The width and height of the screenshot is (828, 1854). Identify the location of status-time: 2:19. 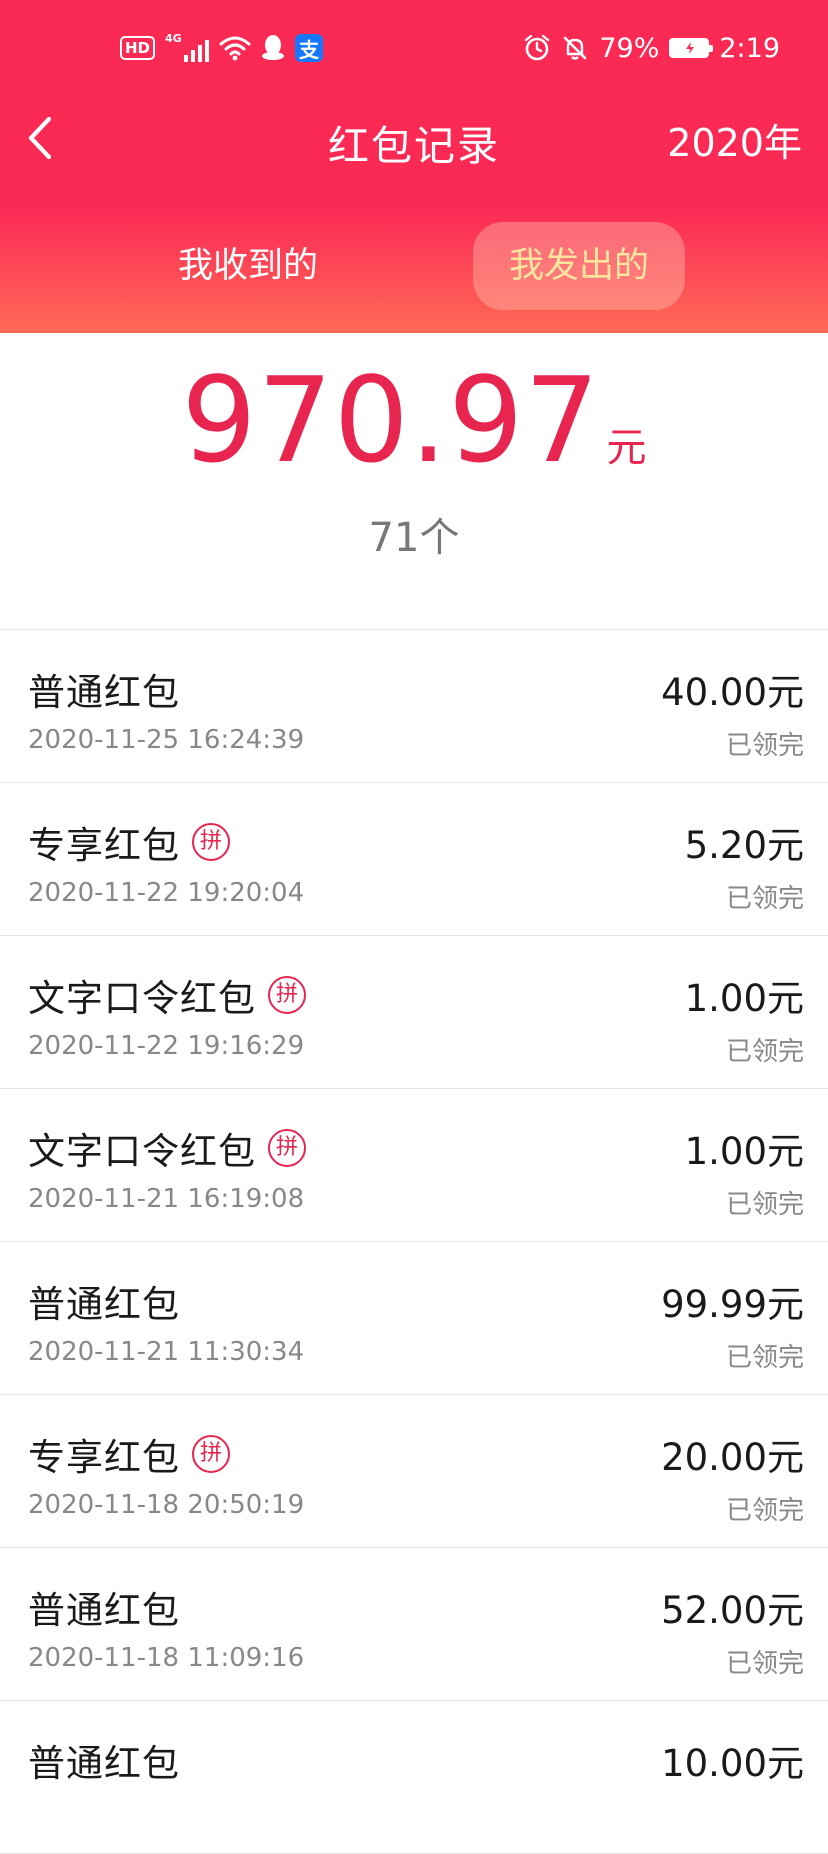
(749, 48).